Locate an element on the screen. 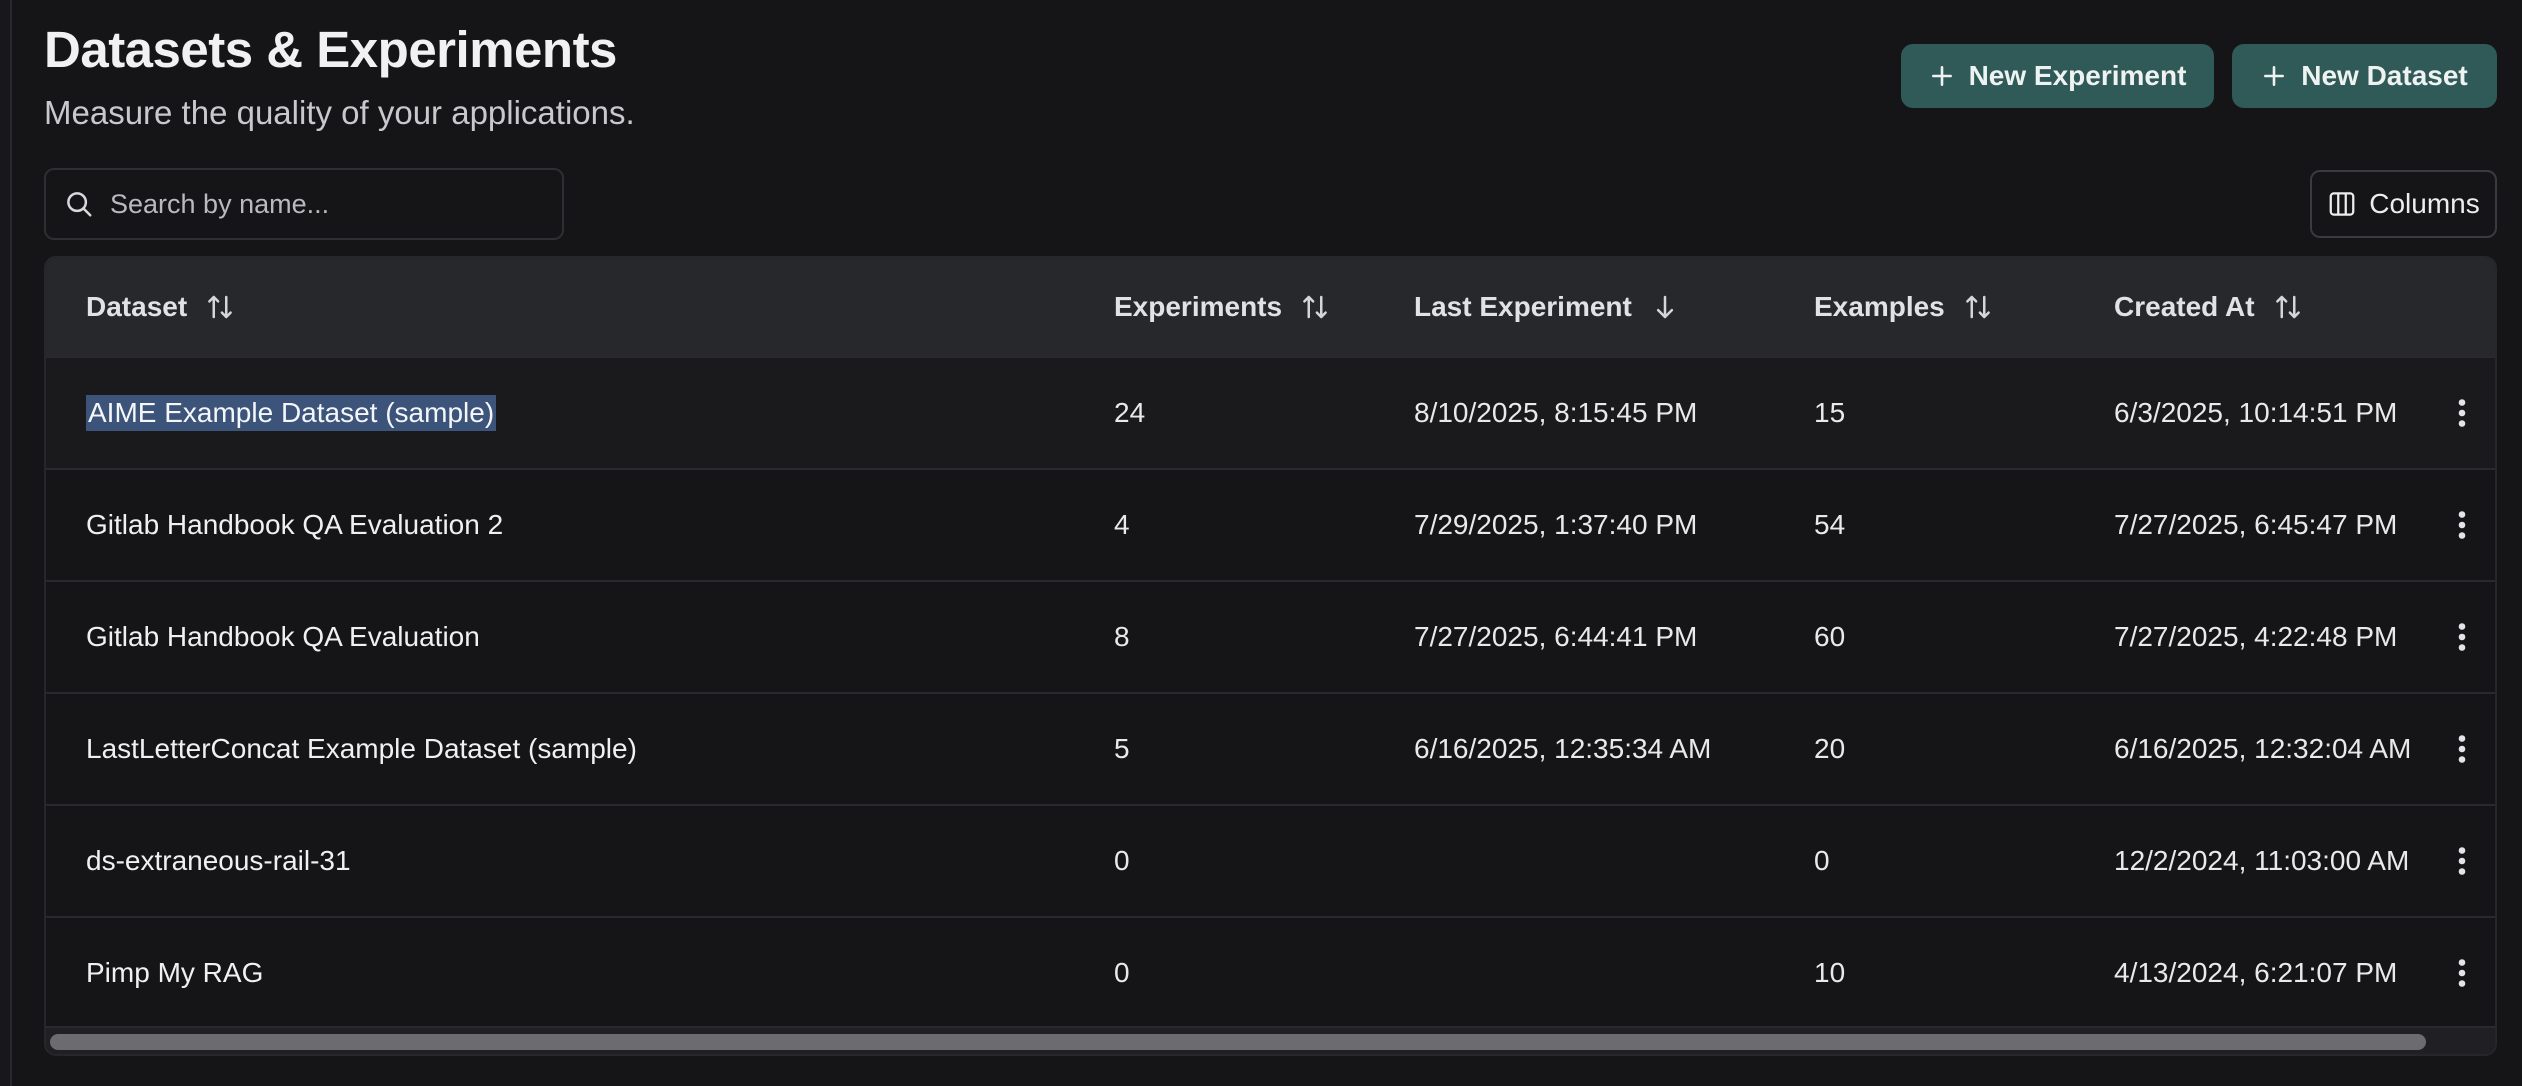  scrollbar-thumb is located at coordinates (1238, 1042).